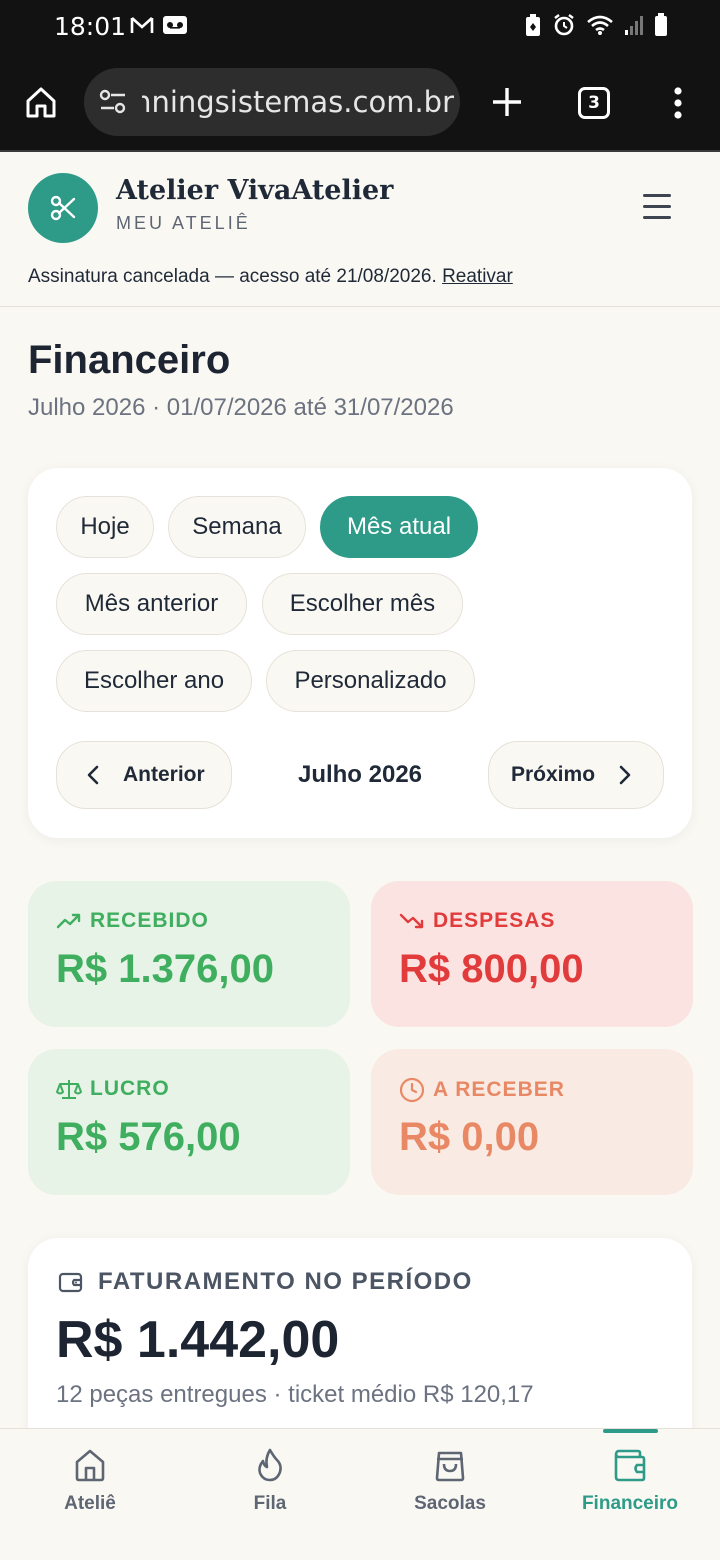 Image resolution: width=720 pixels, height=1560 pixels. What do you see at coordinates (90, 1503) in the screenshot?
I see `nav-label-atelie: Ateliê` at bounding box center [90, 1503].